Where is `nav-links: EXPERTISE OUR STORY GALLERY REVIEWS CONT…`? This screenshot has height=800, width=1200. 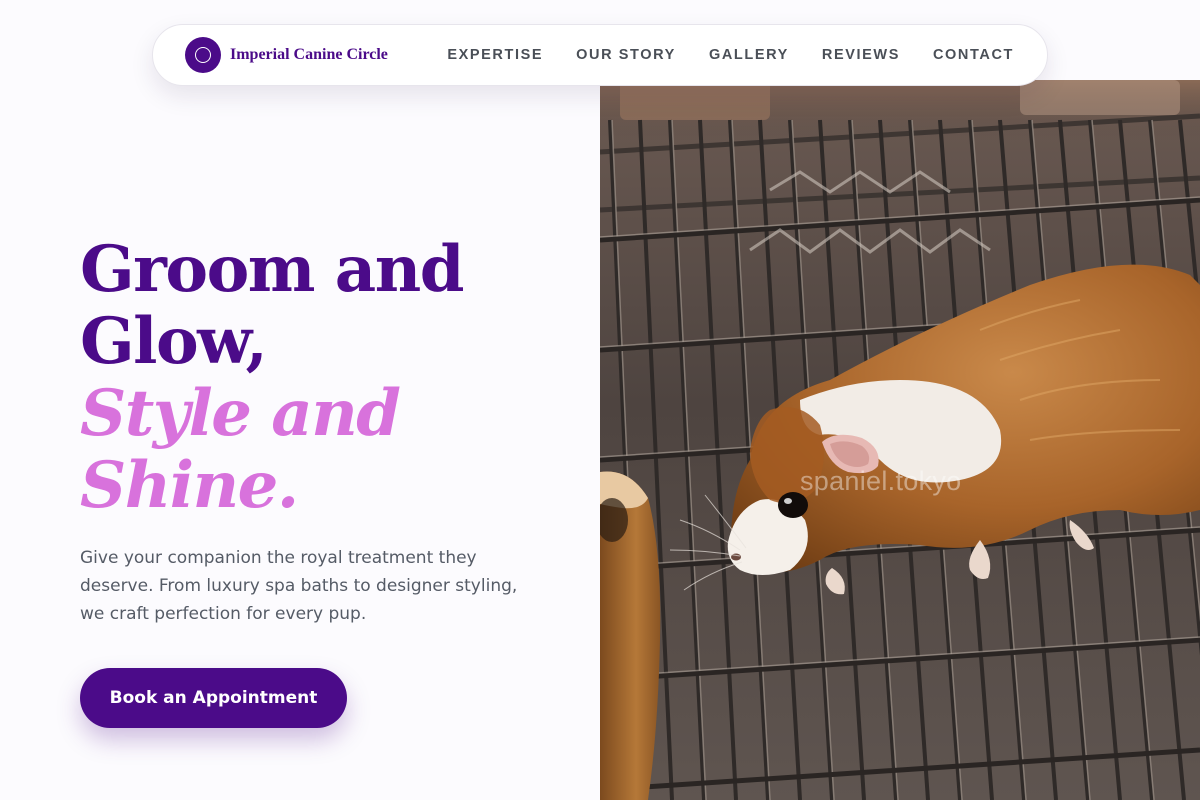
nav-links: EXPERTISE OUR STORY GALLERY REVIEWS CONT… is located at coordinates (730, 55).